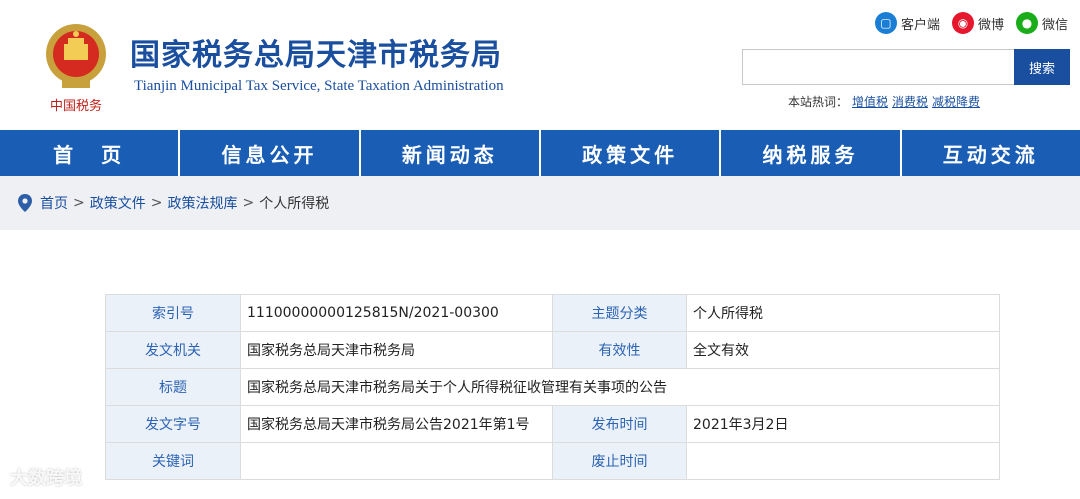  Describe the element at coordinates (46, 478) in the screenshot. I see `watermark: 大数跨境` at that location.